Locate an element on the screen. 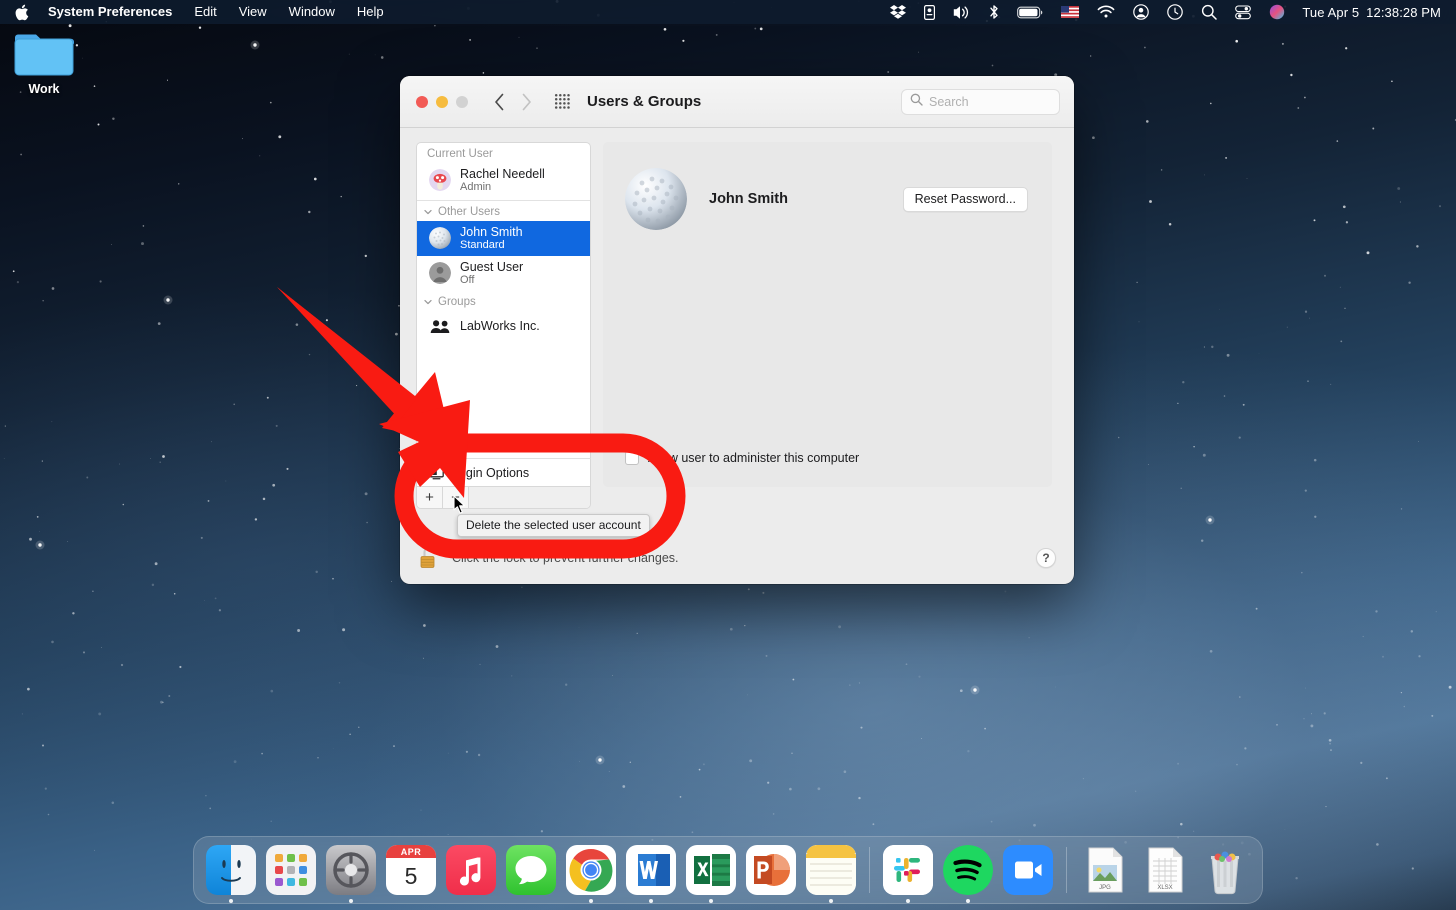 This screenshot has width=1456, height=910. page-title: Users & Groups is located at coordinates (644, 101).